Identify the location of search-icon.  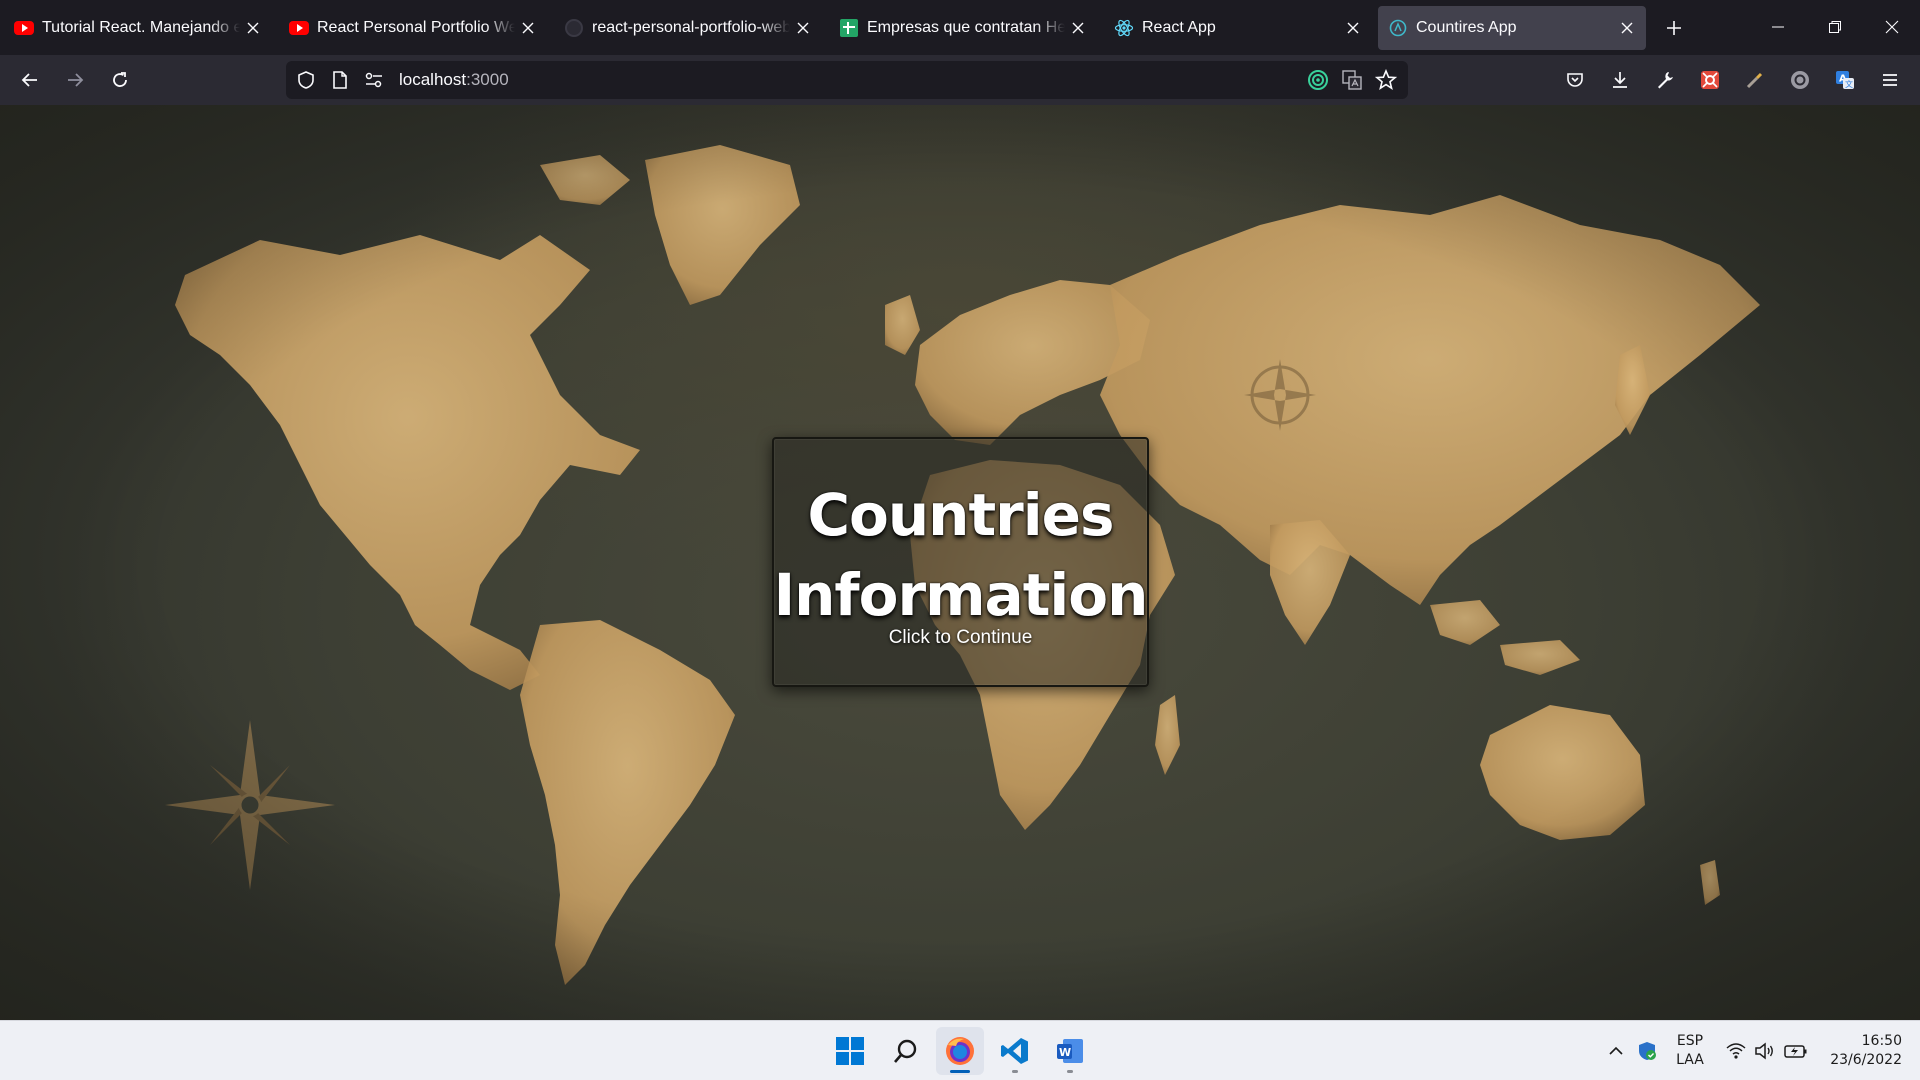
(905, 1051).